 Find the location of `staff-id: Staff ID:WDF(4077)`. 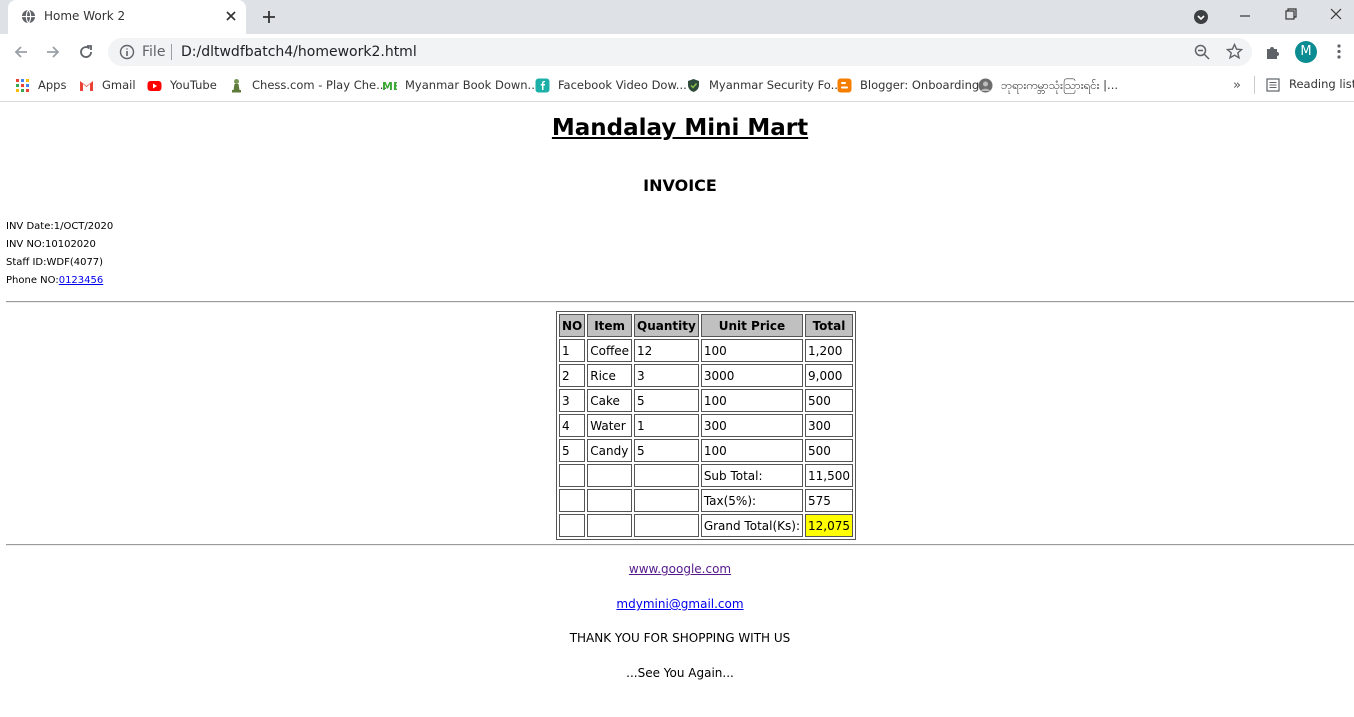

staff-id: Staff ID:WDF(4077) is located at coordinates (55, 262).